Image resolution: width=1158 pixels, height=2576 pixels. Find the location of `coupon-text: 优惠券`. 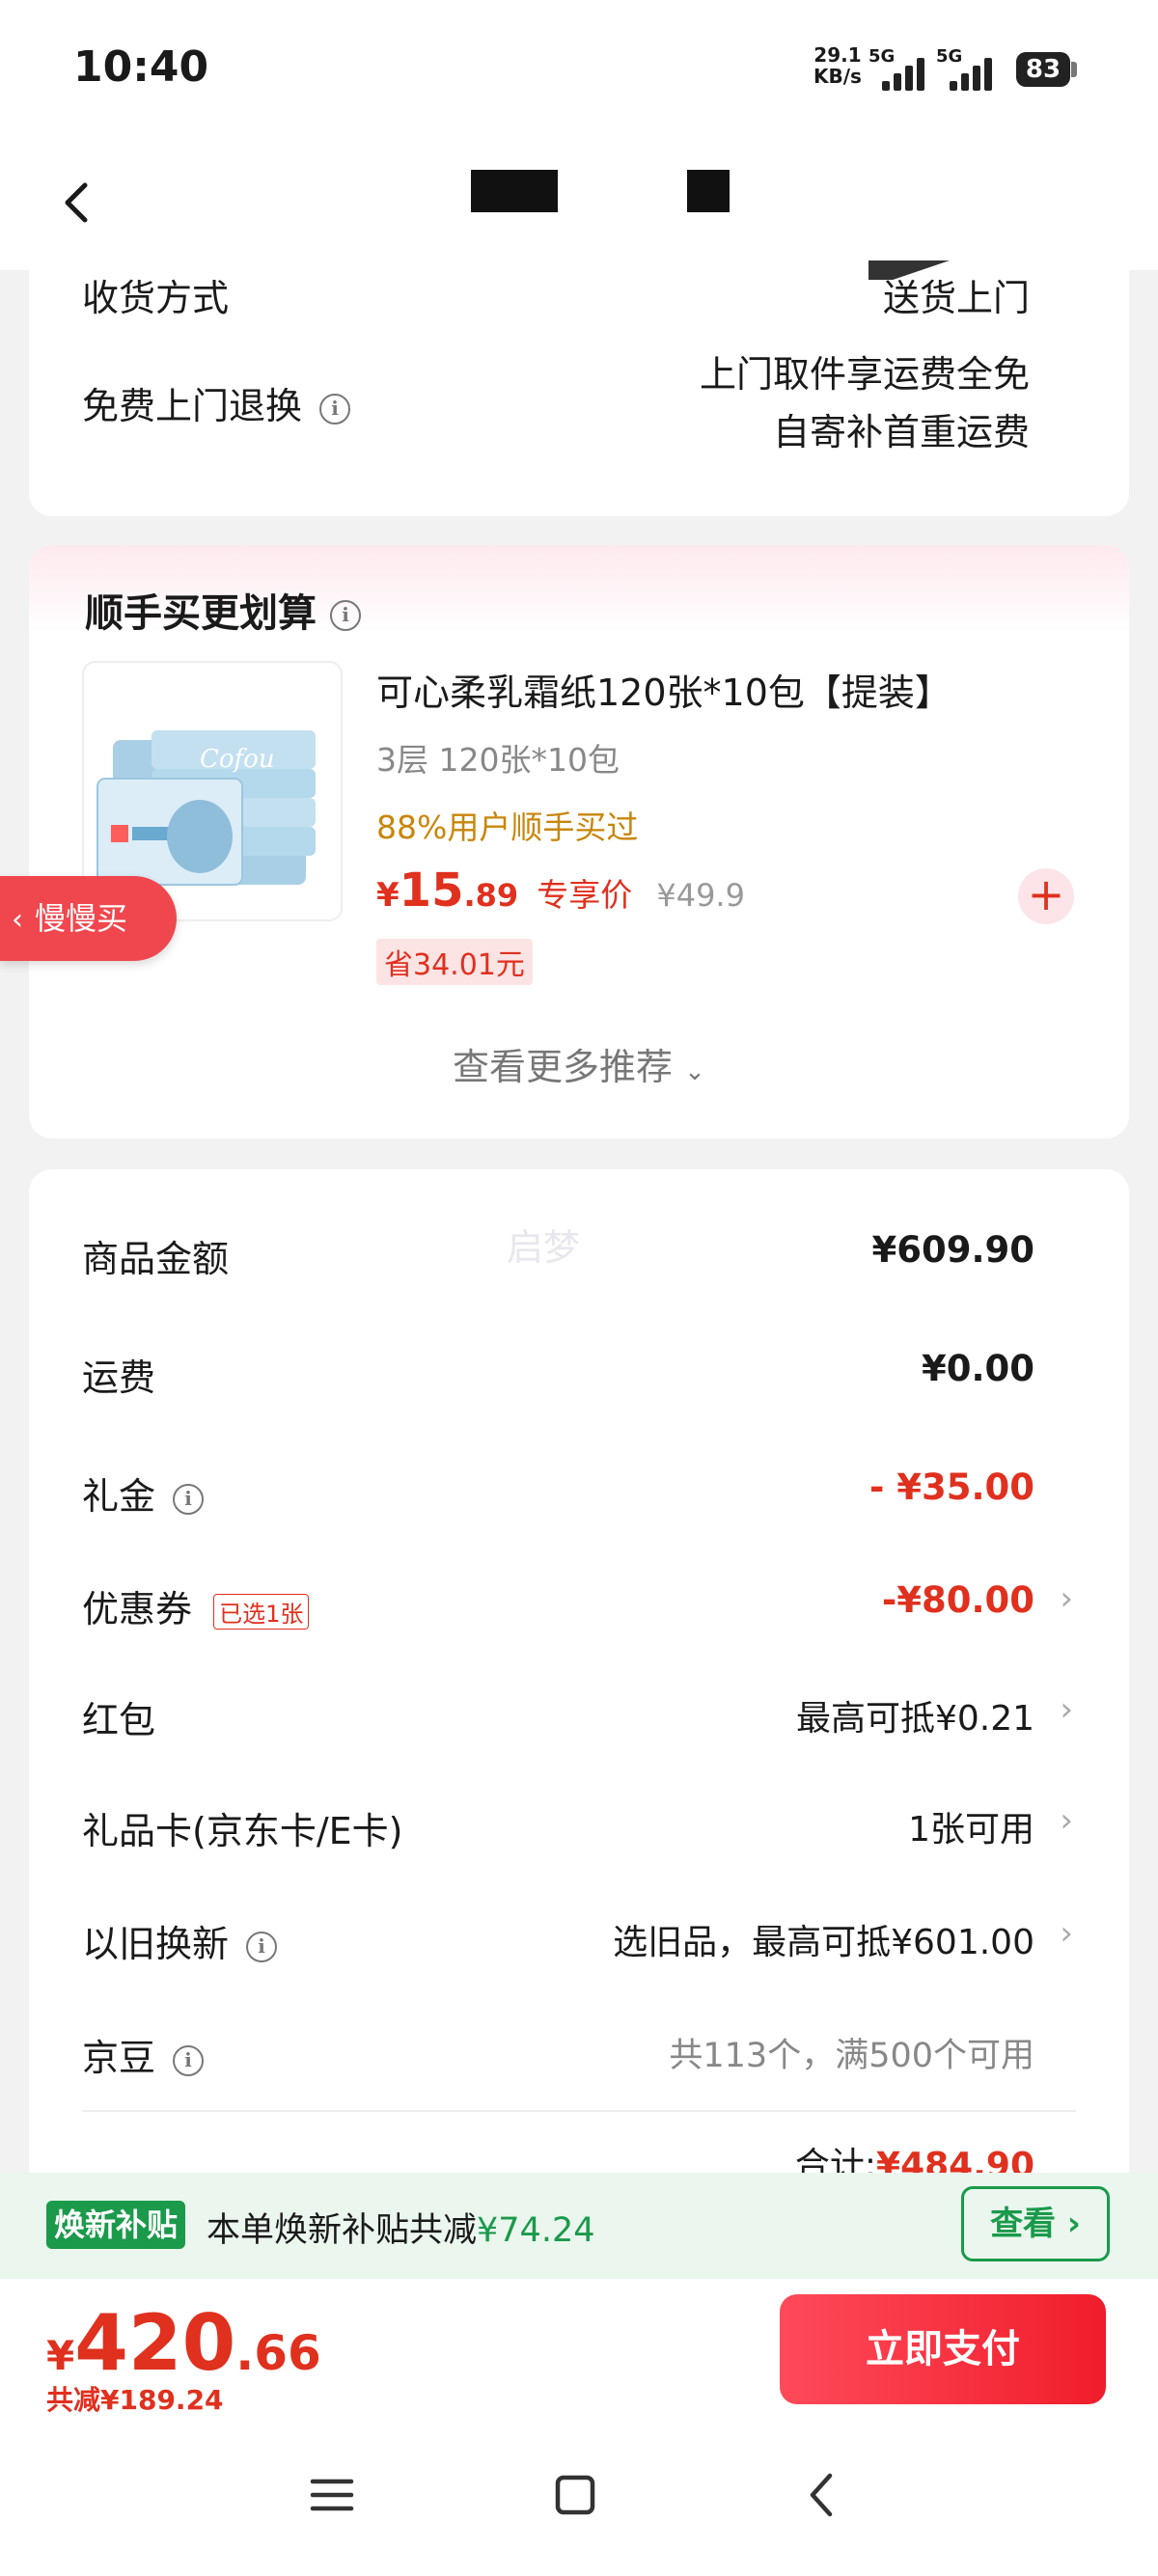

coupon-text: 优惠券 is located at coordinates (137, 1609).